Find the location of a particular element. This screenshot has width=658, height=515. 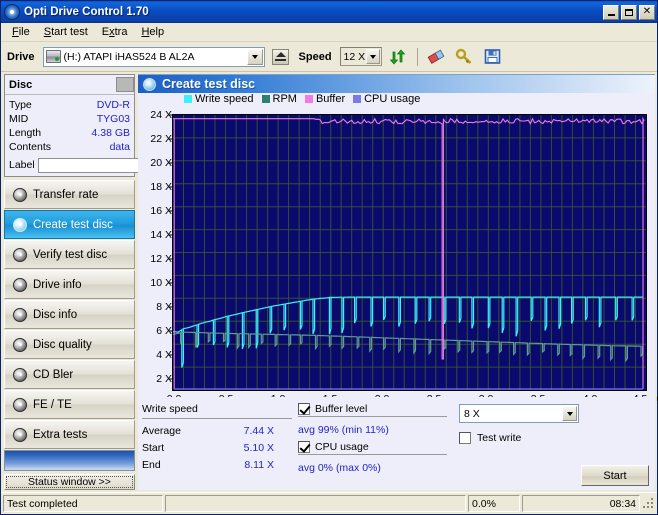

key-icon is located at coordinates (464, 56).